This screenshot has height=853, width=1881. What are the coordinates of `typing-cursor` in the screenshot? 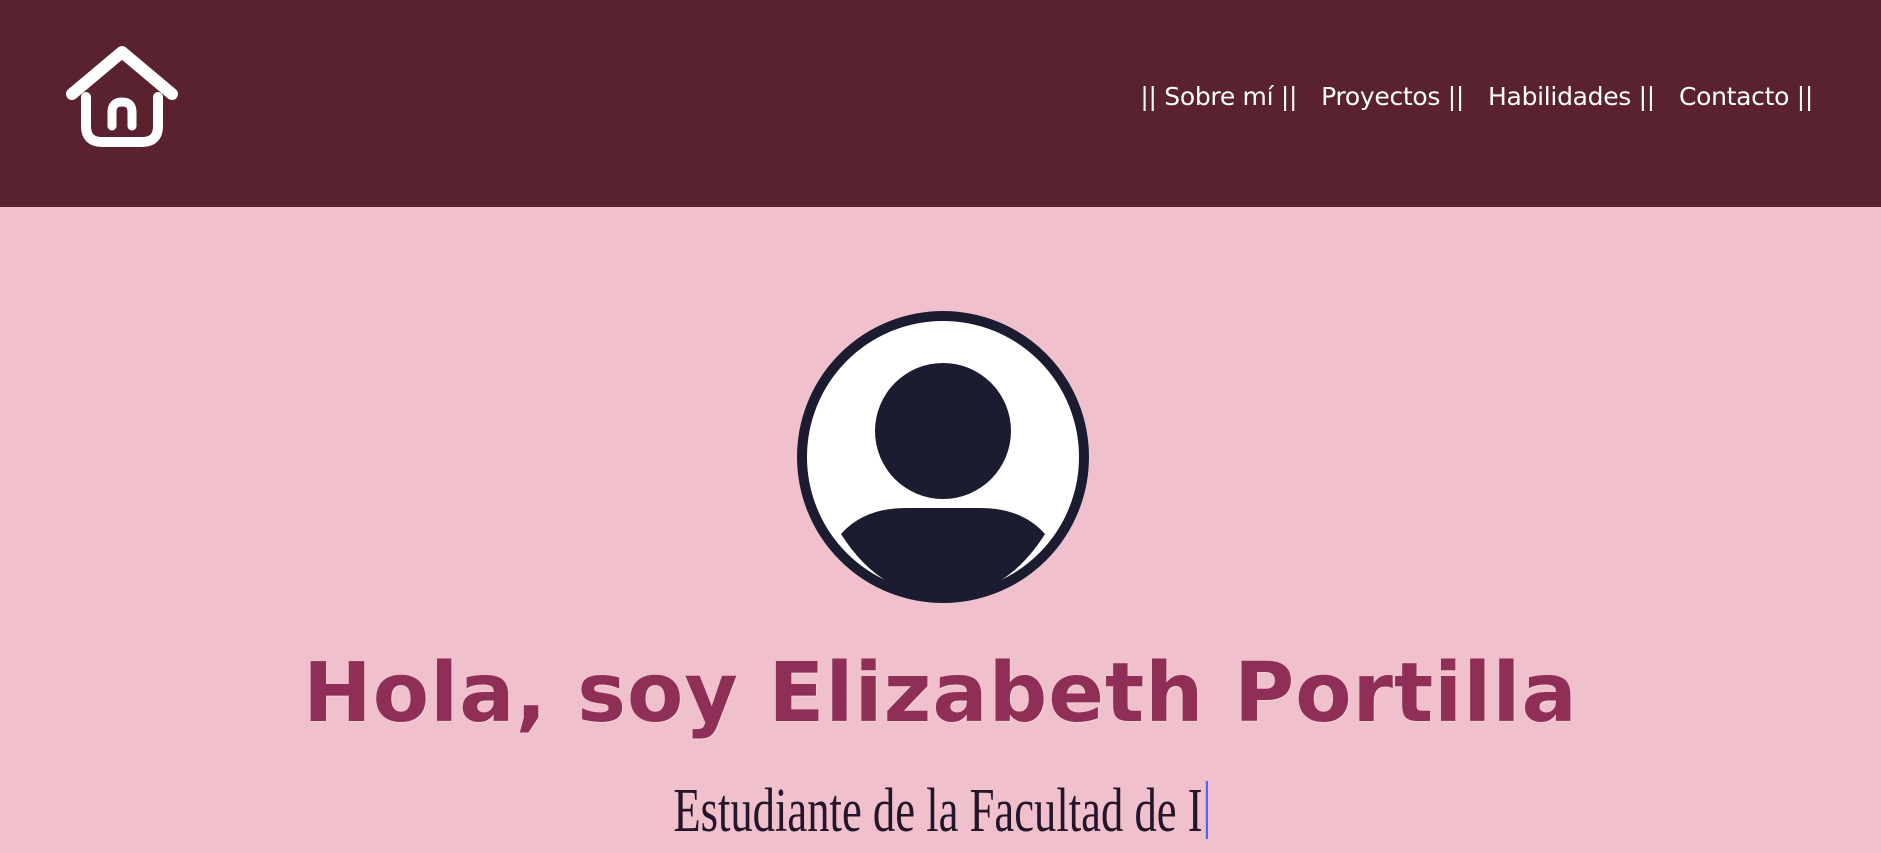 It's located at (1206, 810).